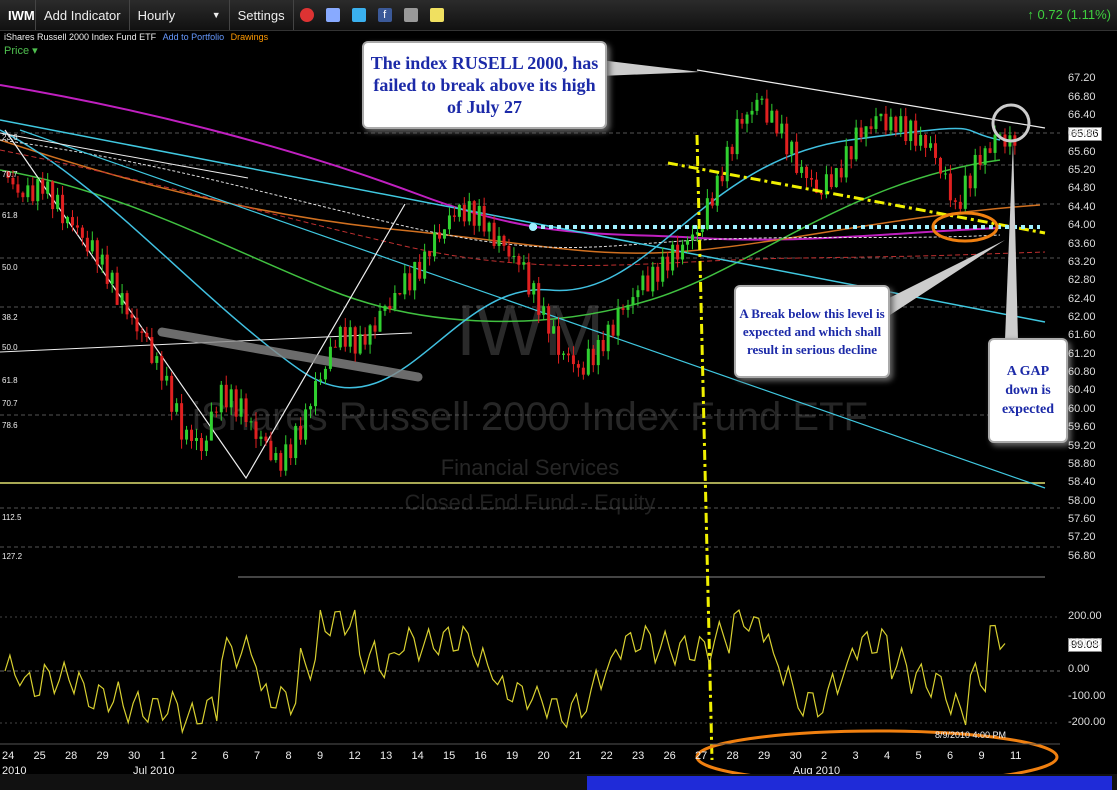  I want to click on time-tick-label: 4, so click(887, 756).